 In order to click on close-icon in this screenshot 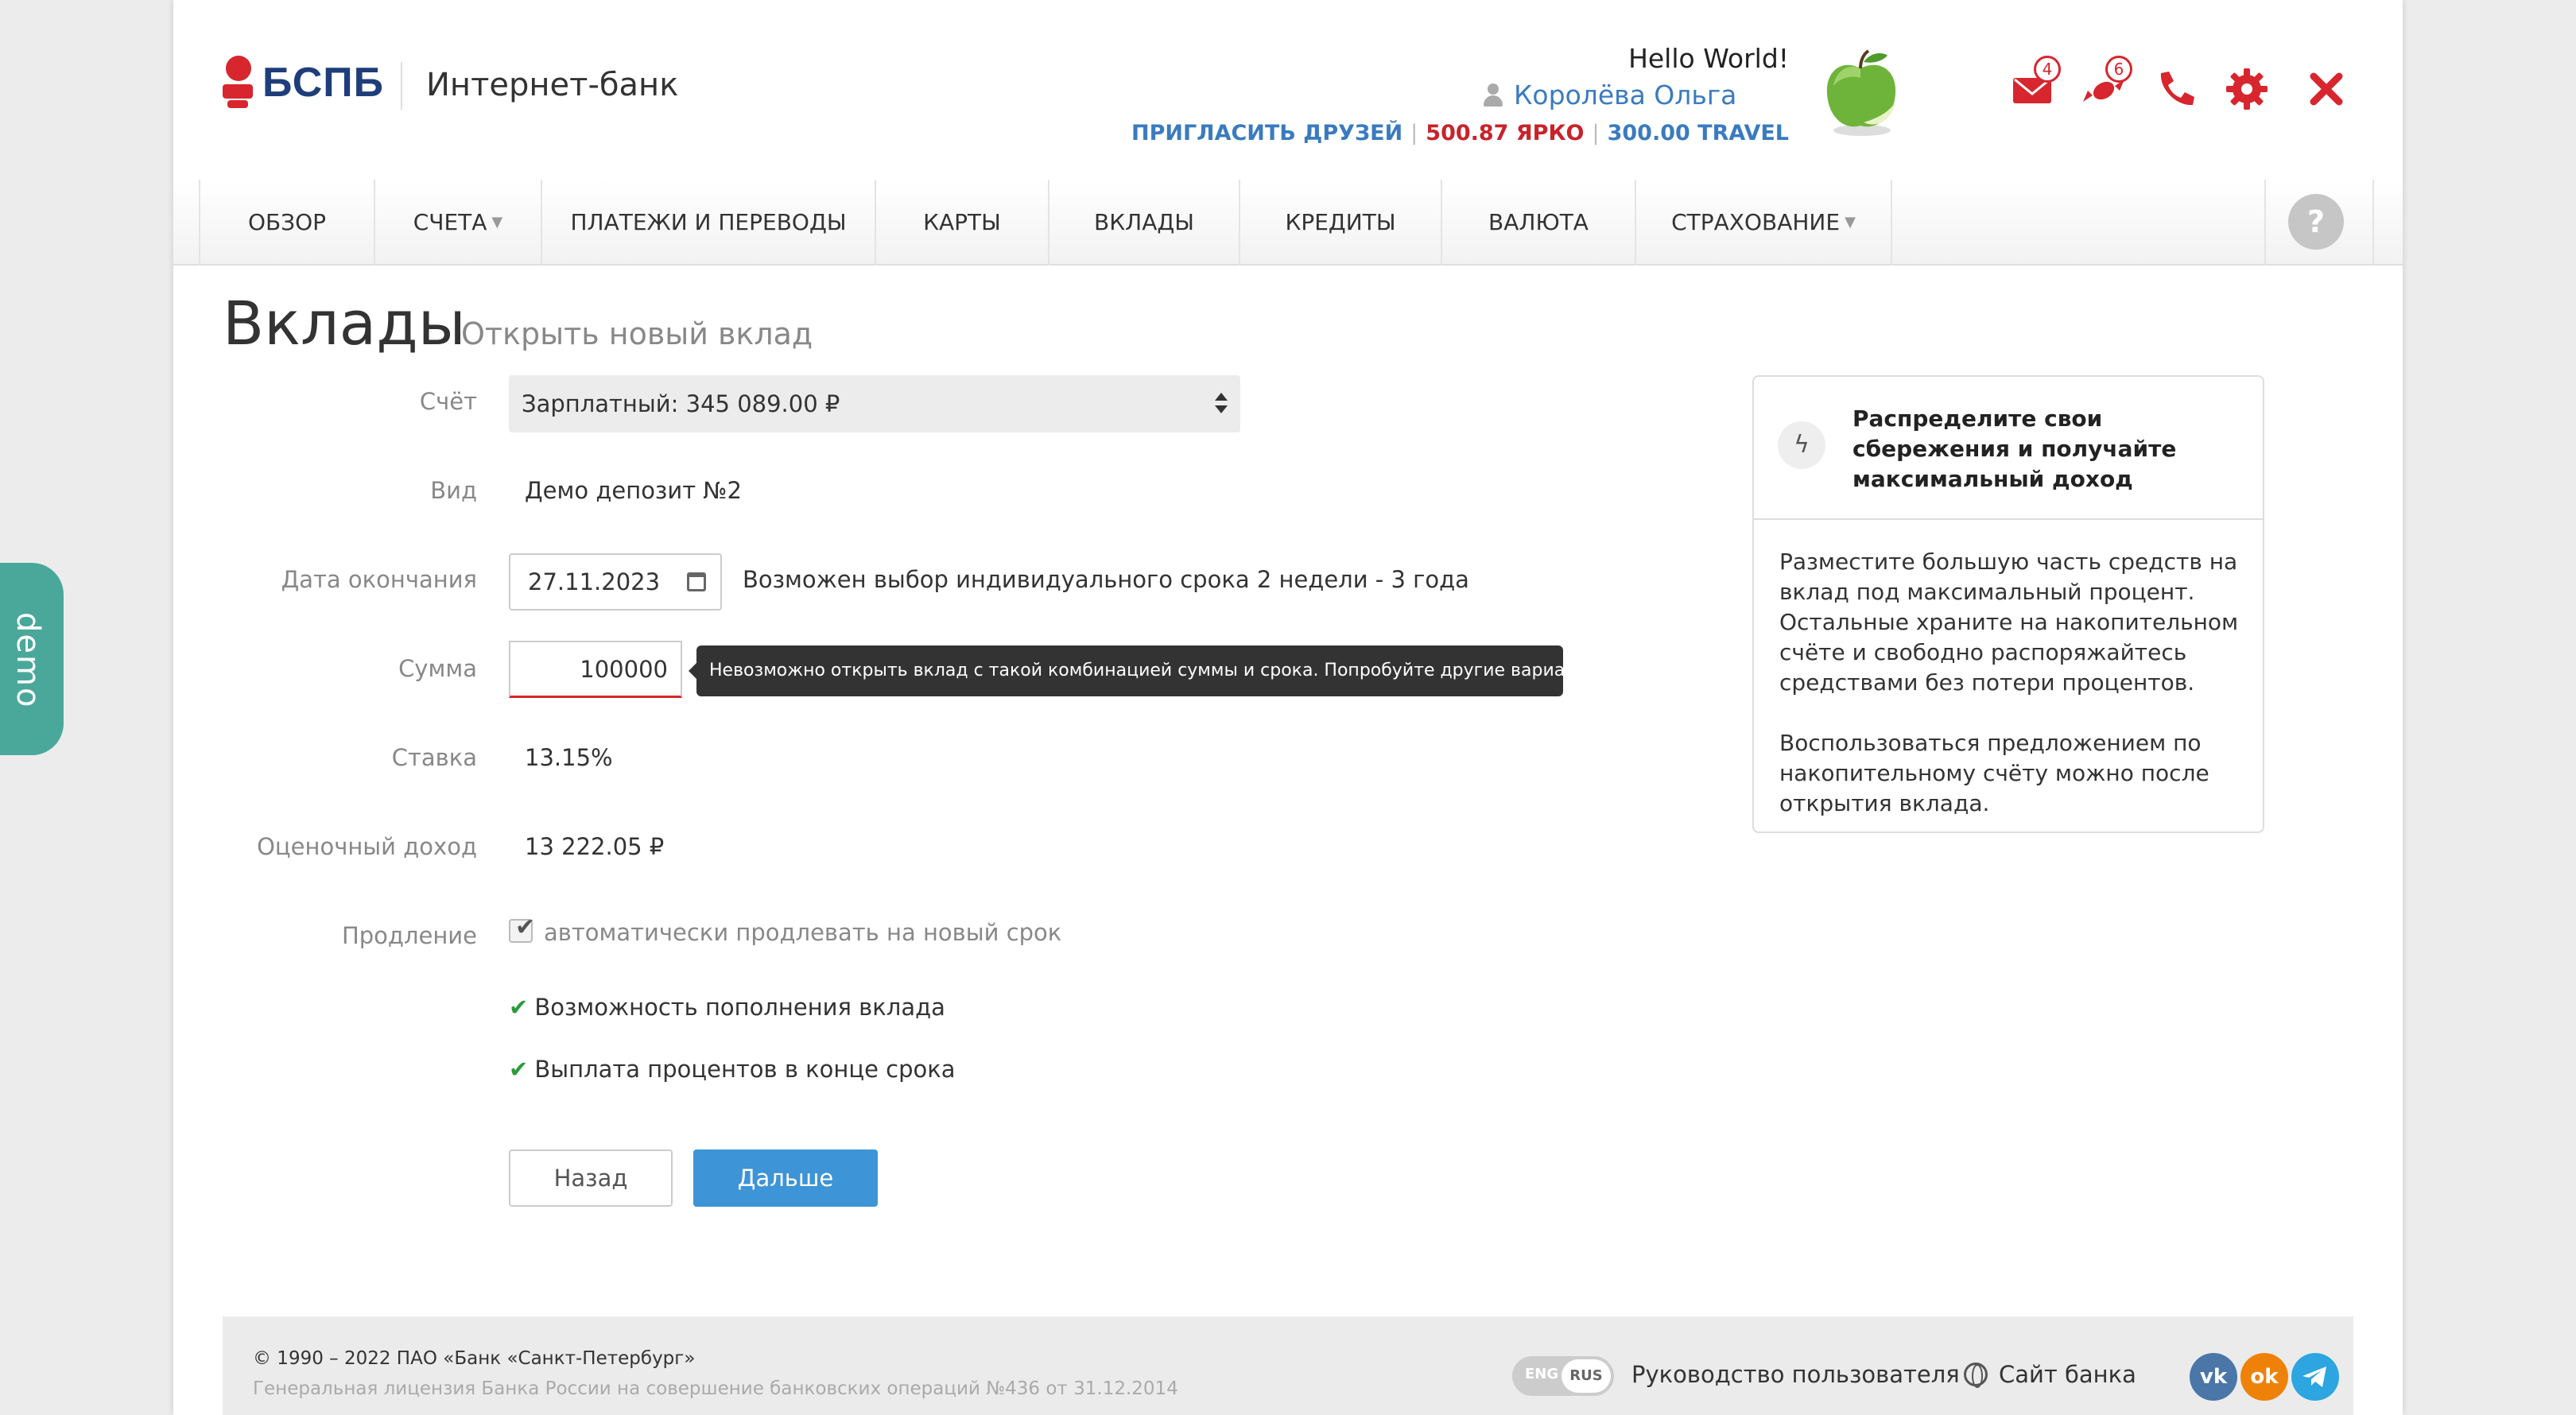, I will do `click(2327, 89)`.